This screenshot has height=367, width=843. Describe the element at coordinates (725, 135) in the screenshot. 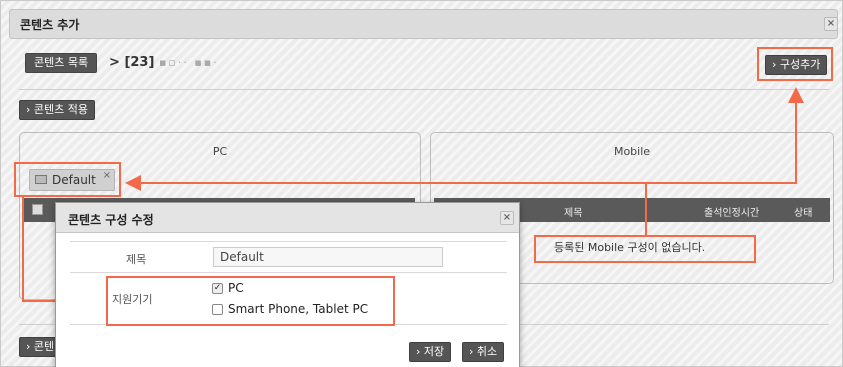

I see `arrow-to-add-config` at that location.